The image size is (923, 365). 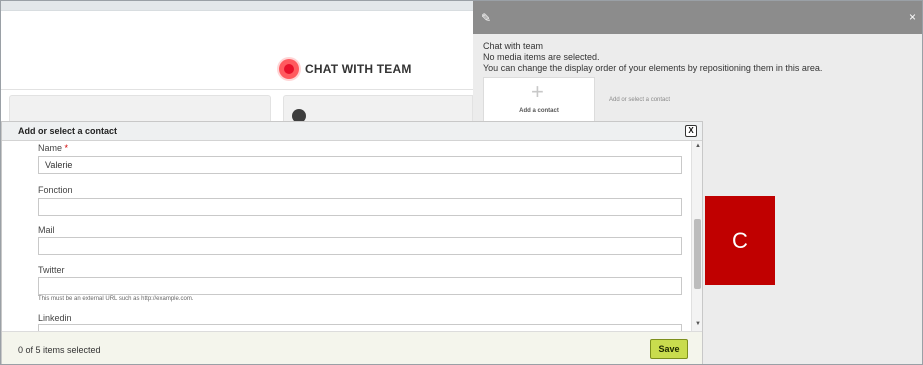 I want to click on chat-section-heading: CHAT WITH TEAM, so click(x=345, y=69).